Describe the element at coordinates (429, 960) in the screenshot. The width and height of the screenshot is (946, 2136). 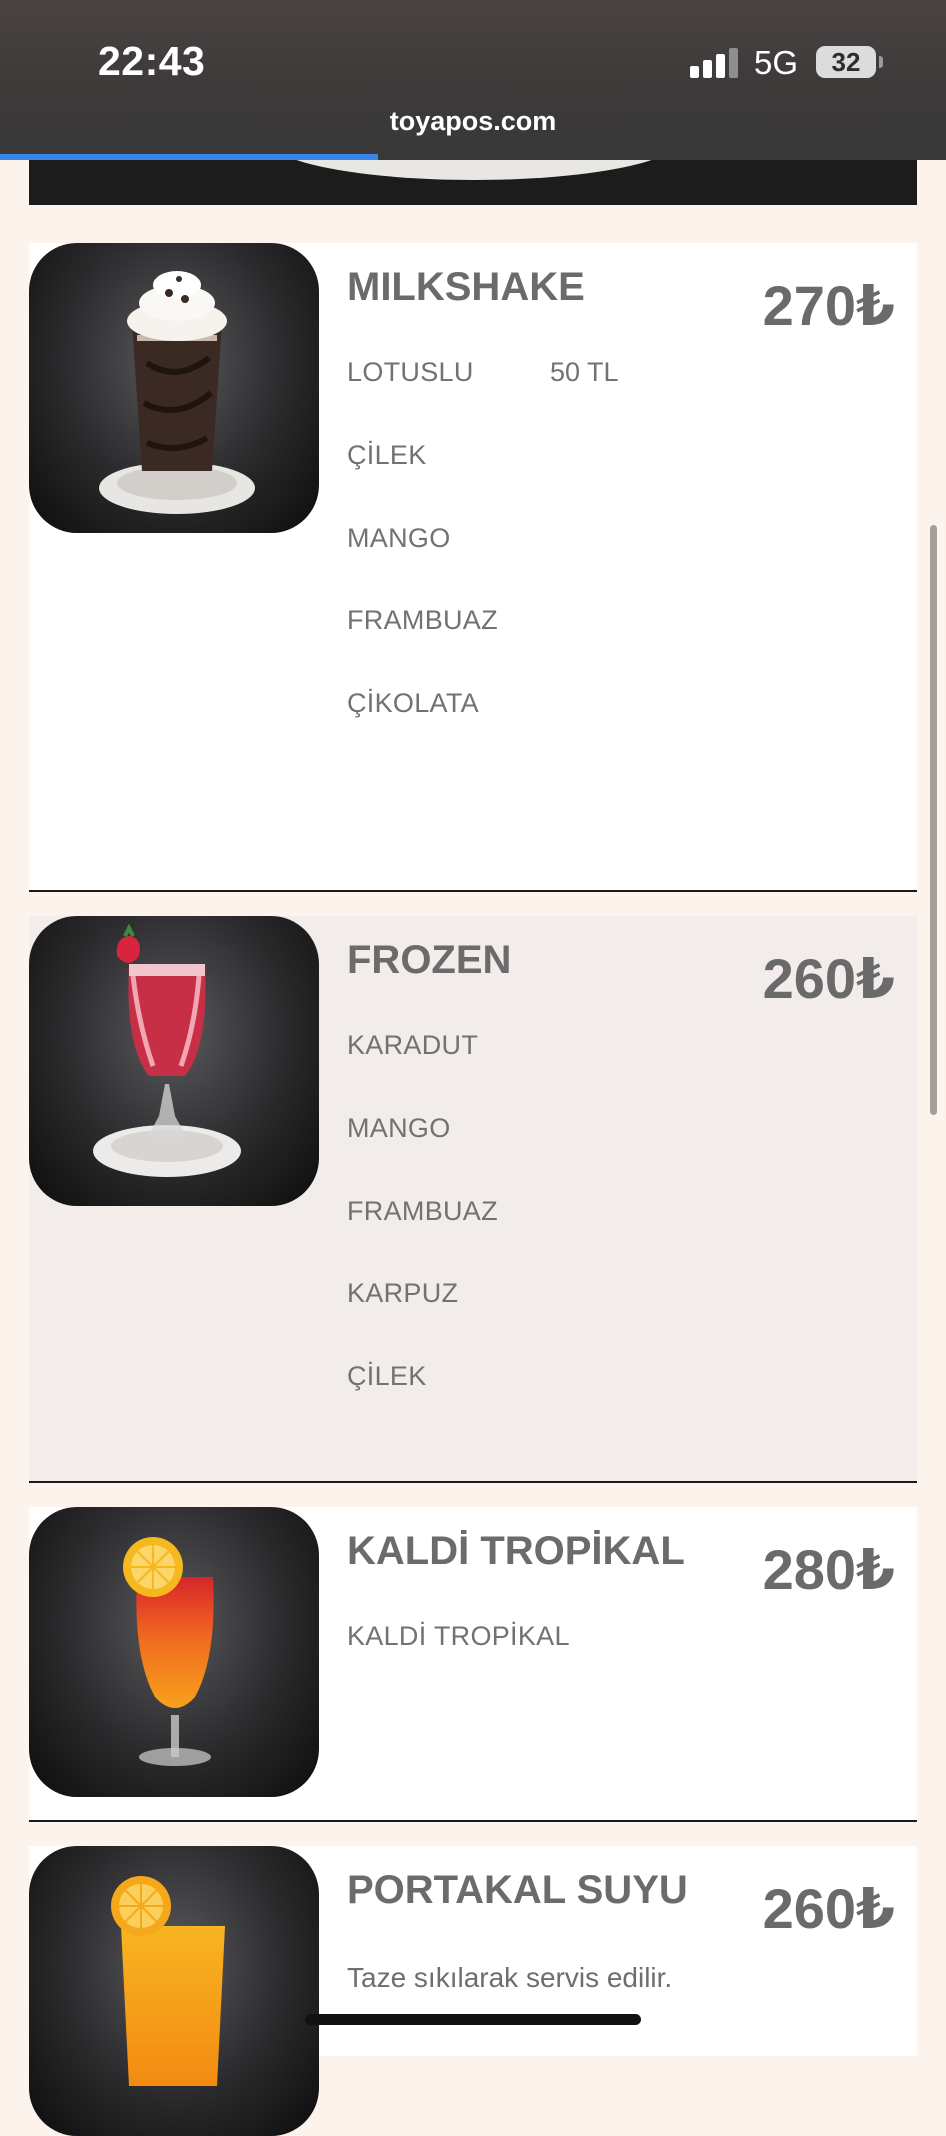
I see `product-title: FROZEN` at that location.